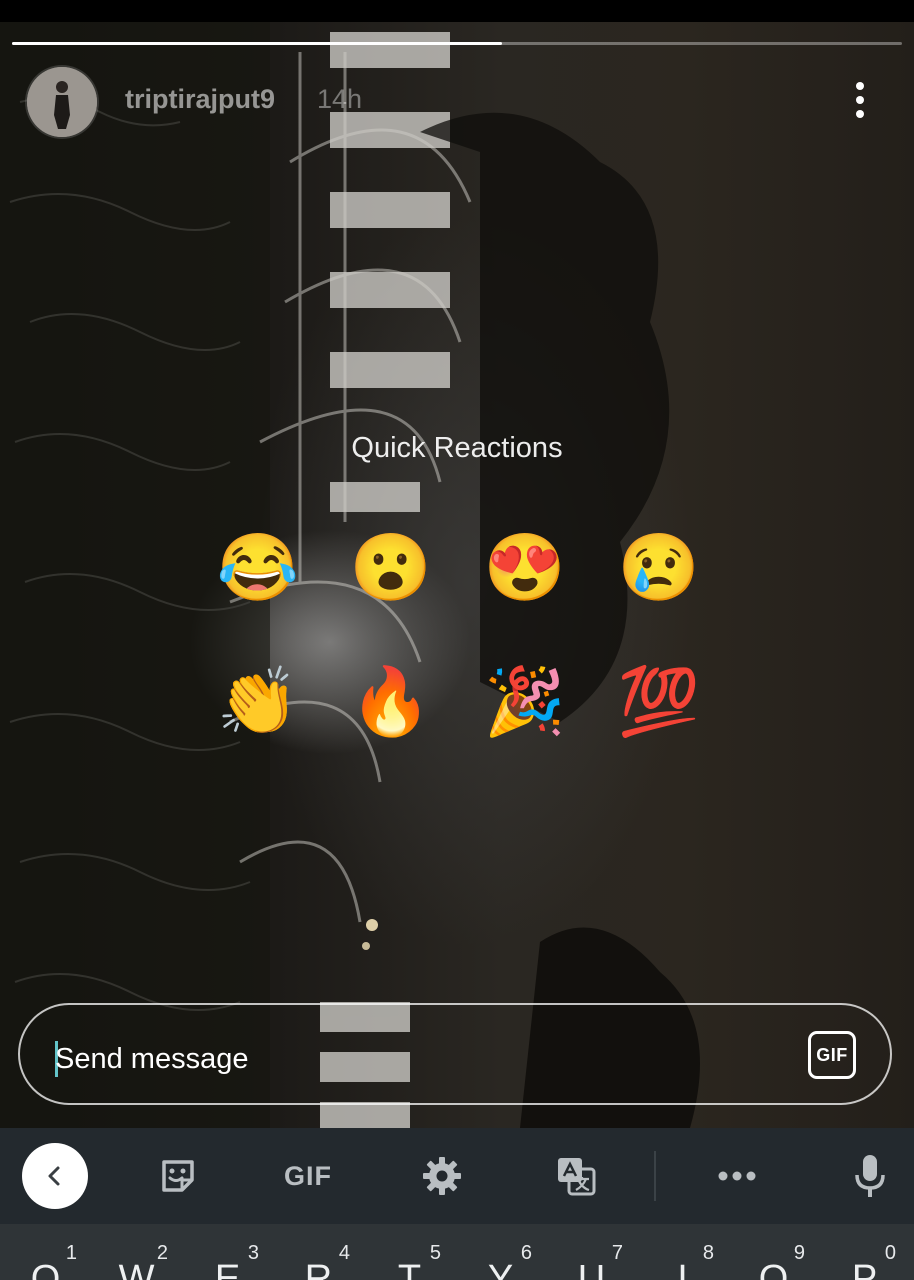  What do you see at coordinates (136, 1252) in the screenshot?
I see `key-w: 2 W` at bounding box center [136, 1252].